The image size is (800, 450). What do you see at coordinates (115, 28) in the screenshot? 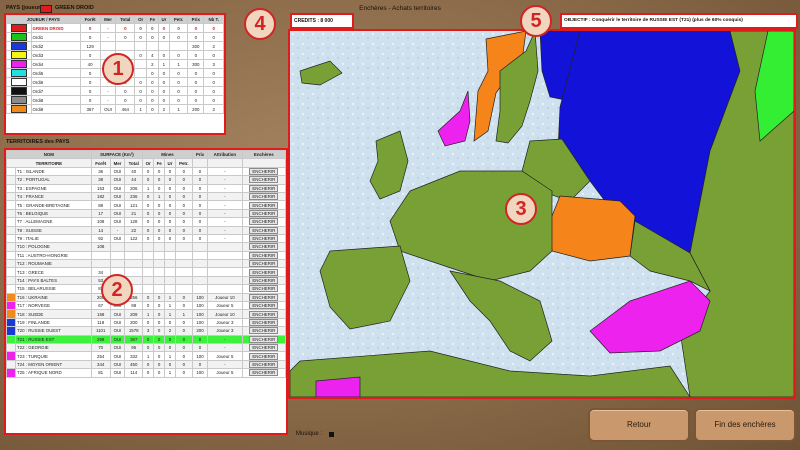
I see `player-row: GREEN DROID 0-0 0 0 0 0 0 0` at bounding box center [115, 28].